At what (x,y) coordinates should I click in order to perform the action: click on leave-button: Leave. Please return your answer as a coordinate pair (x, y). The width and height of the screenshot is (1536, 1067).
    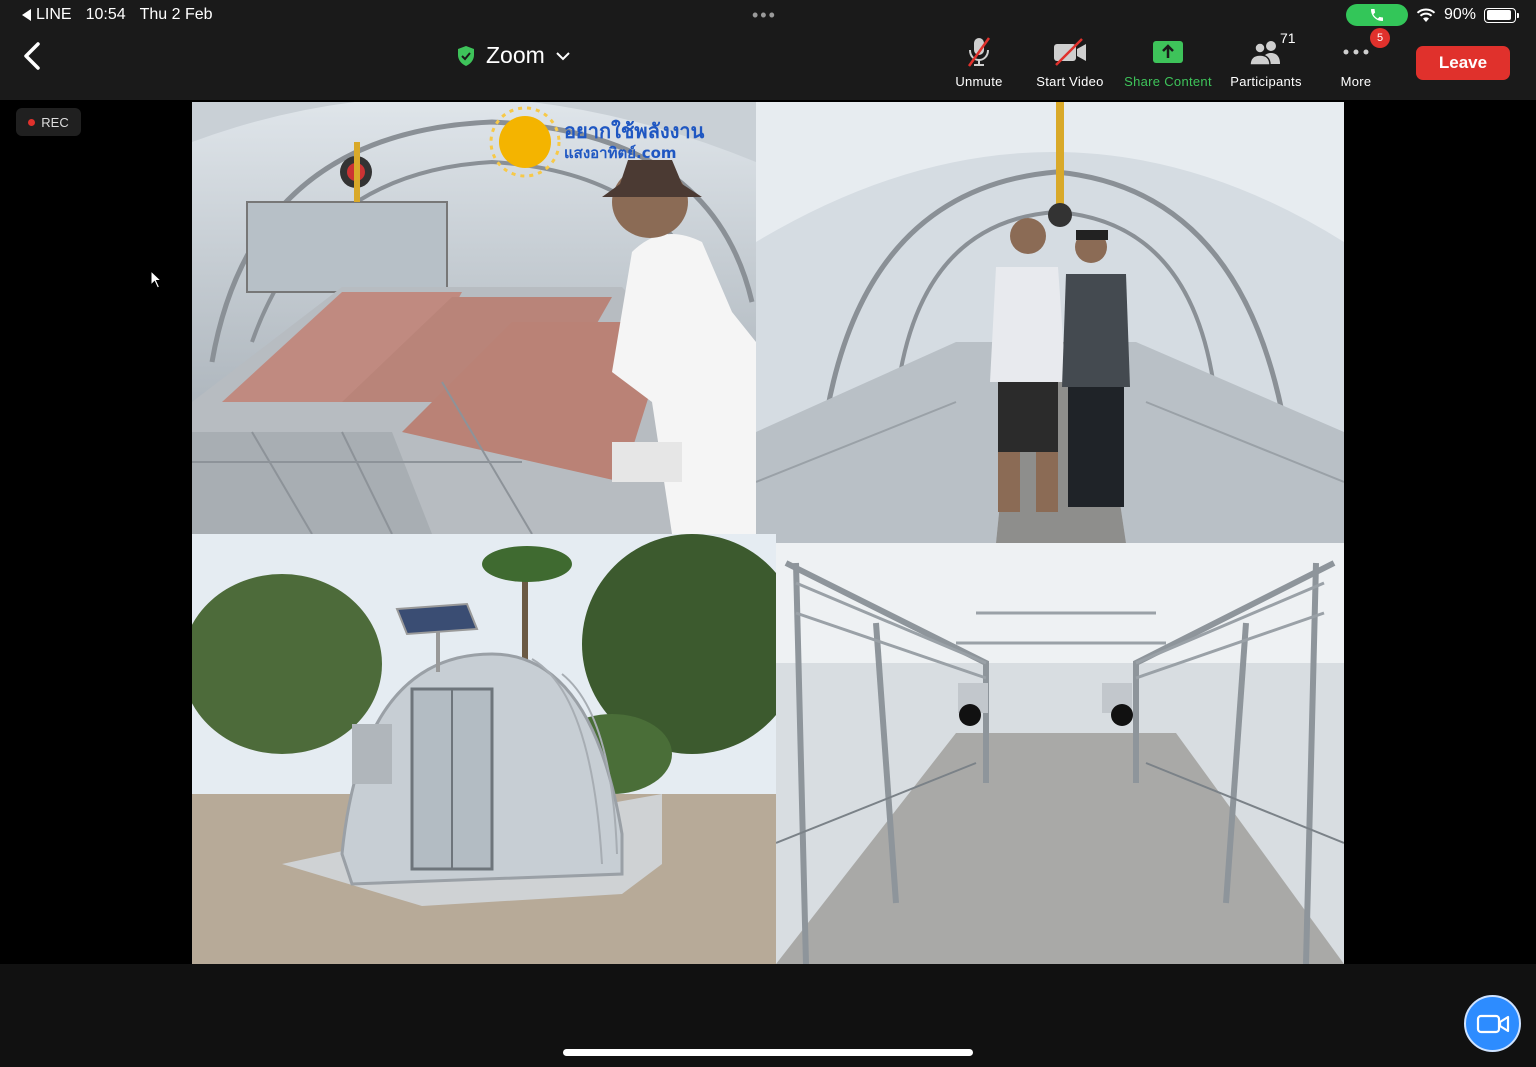
    Looking at the image, I should click on (1463, 63).